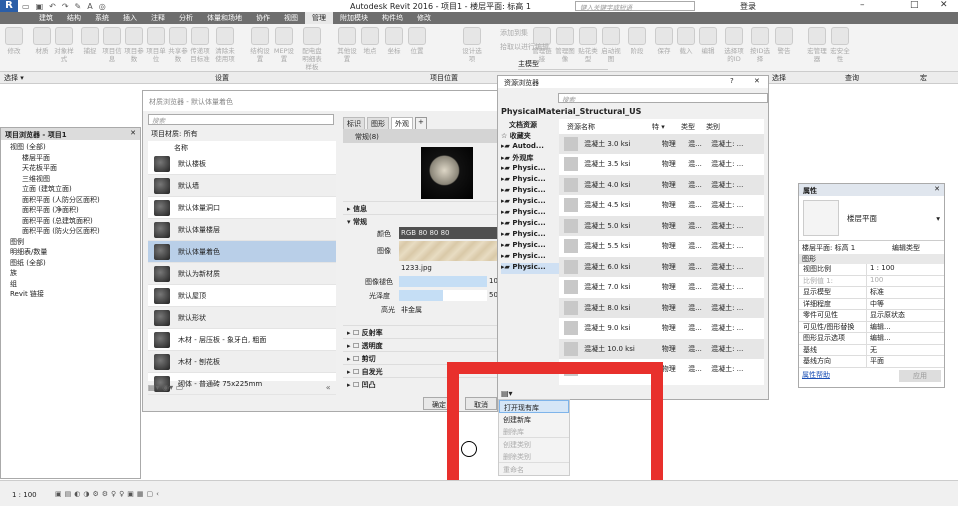 This screenshot has height=506, width=958. Describe the element at coordinates (64, 45) in the screenshot. I see `ribbon-button-2: 对象样式` at that location.